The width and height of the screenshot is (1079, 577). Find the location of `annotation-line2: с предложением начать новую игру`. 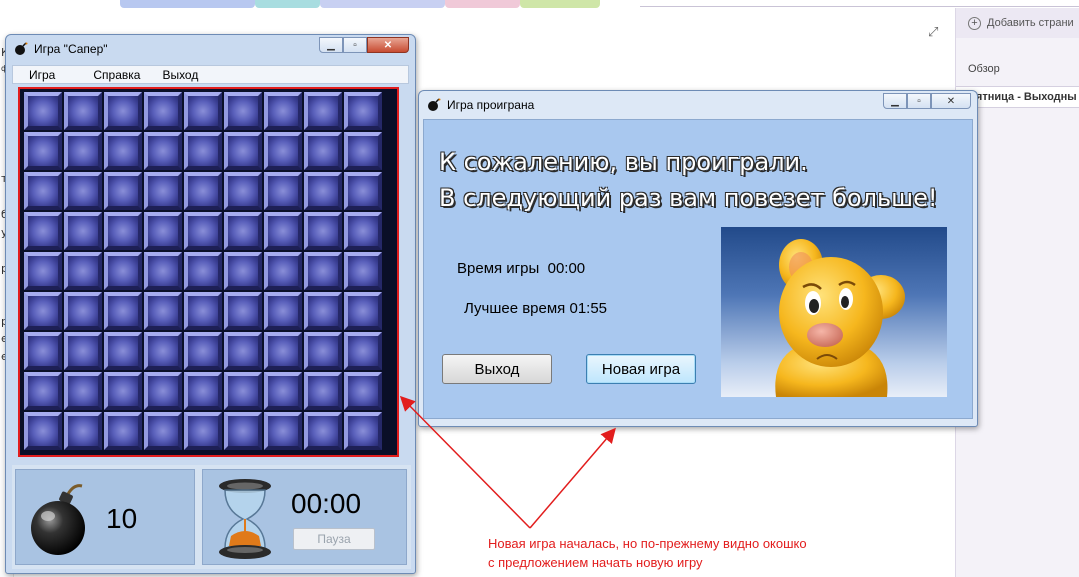

annotation-line2: с предложением начать новую игру is located at coordinates (595, 562).